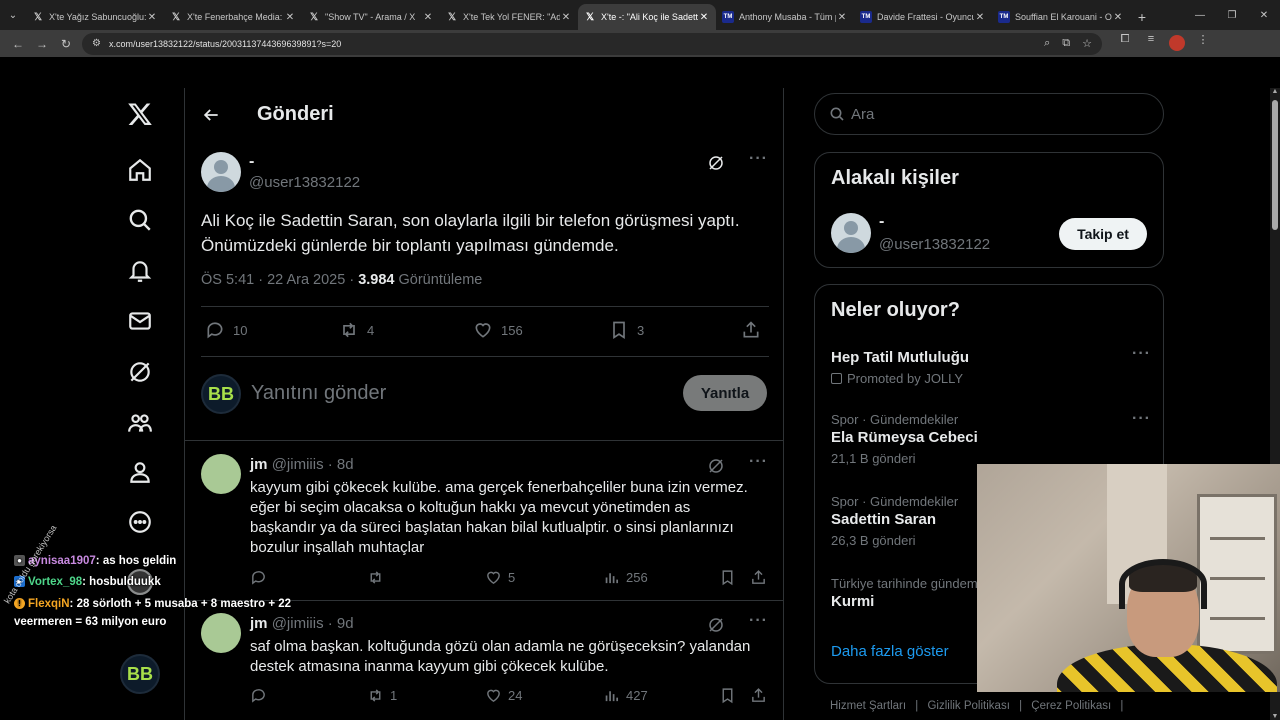 This screenshot has width=1280, height=720. What do you see at coordinates (1061, 17) in the screenshot?
I see `browser-tab: TM Souffian El Karouani - Oy ✕` at bounding box center [1061, 17].